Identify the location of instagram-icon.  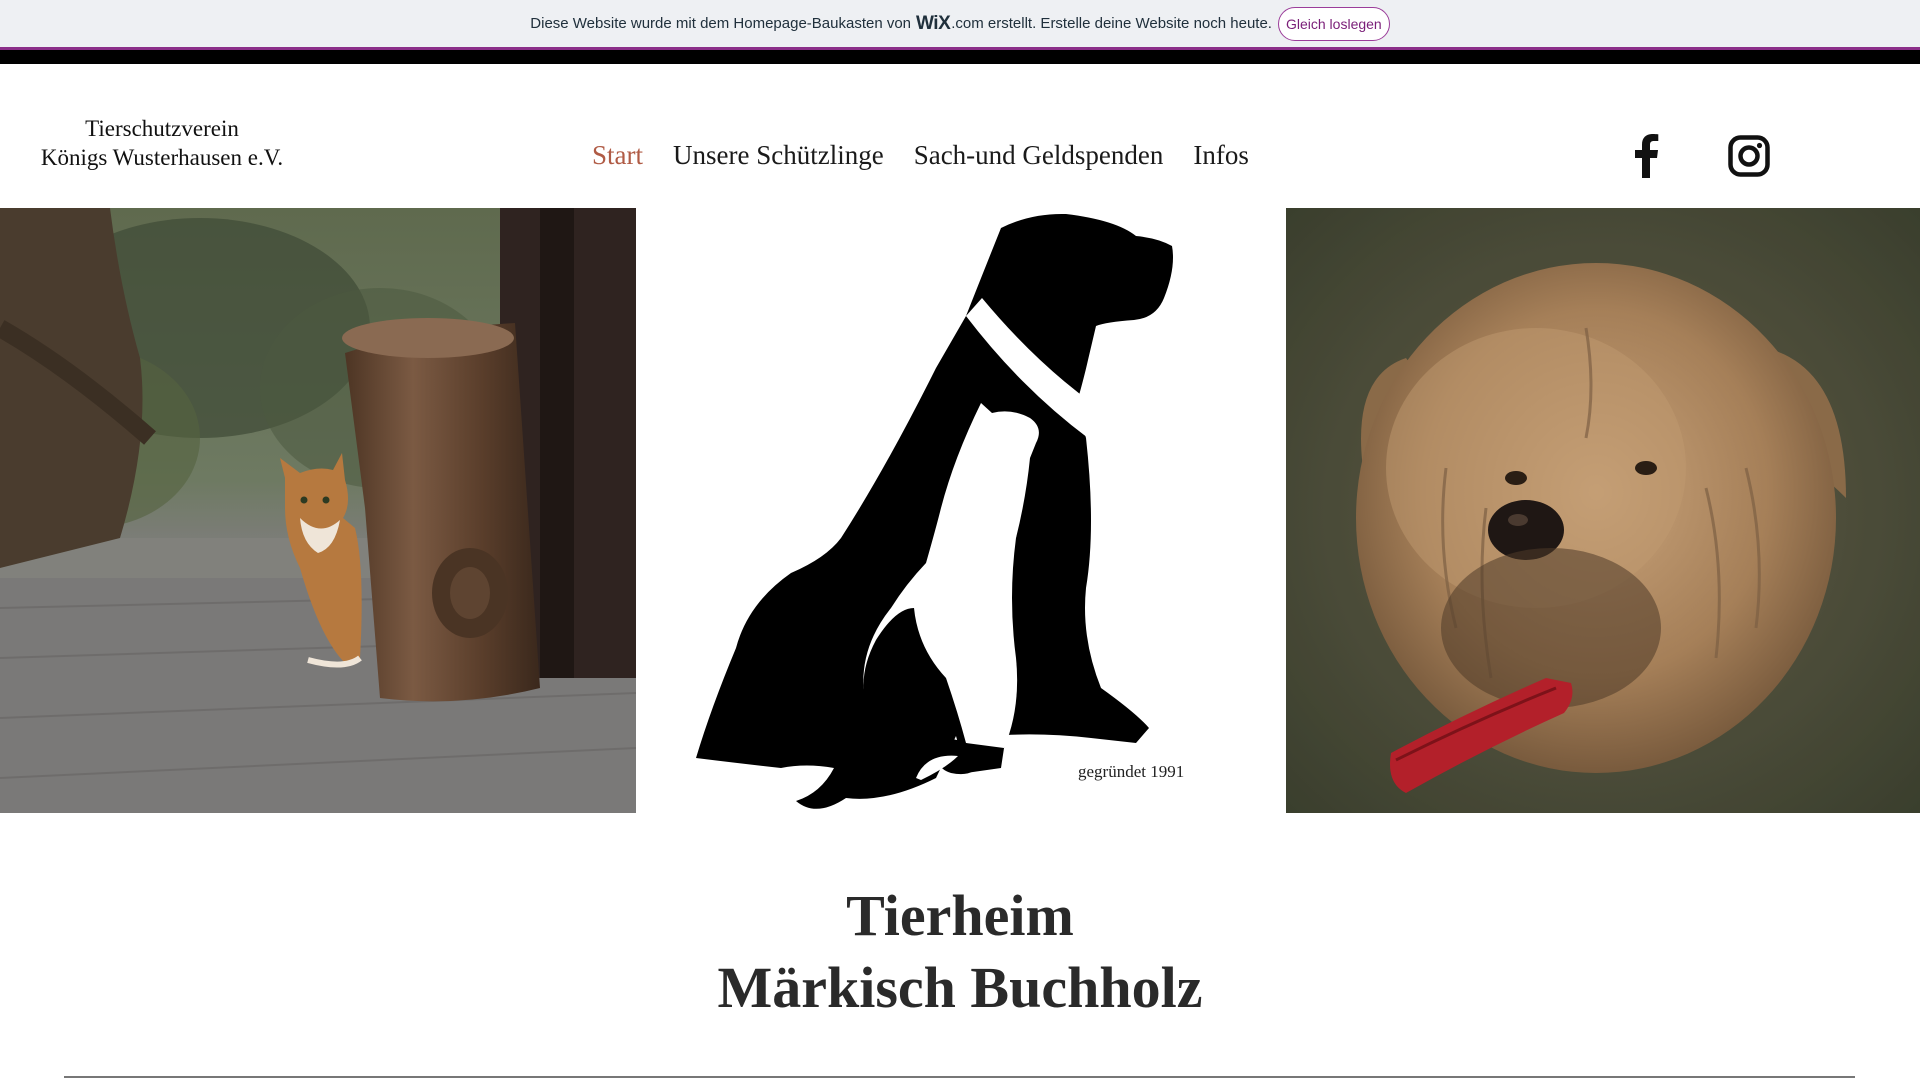
(1749, 156).